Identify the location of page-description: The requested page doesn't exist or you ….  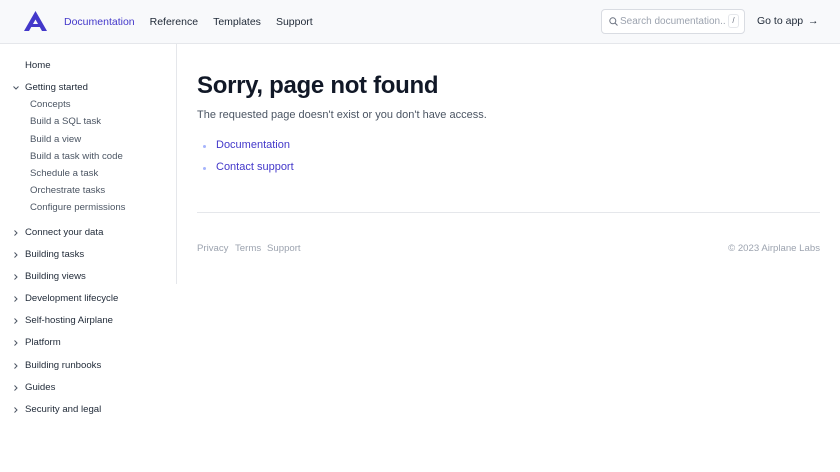
(342, 115).